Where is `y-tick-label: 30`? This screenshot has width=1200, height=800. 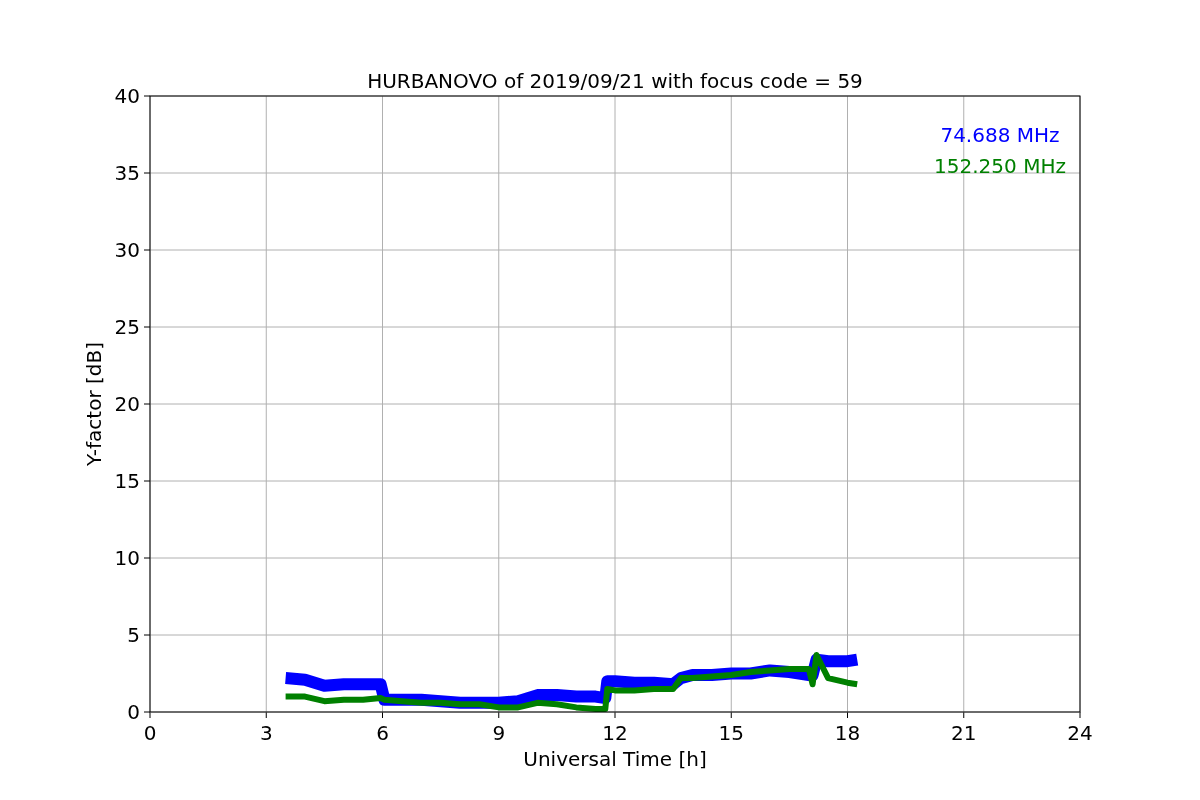
y-tick-label: 30 is located at coordinates (127, 250).